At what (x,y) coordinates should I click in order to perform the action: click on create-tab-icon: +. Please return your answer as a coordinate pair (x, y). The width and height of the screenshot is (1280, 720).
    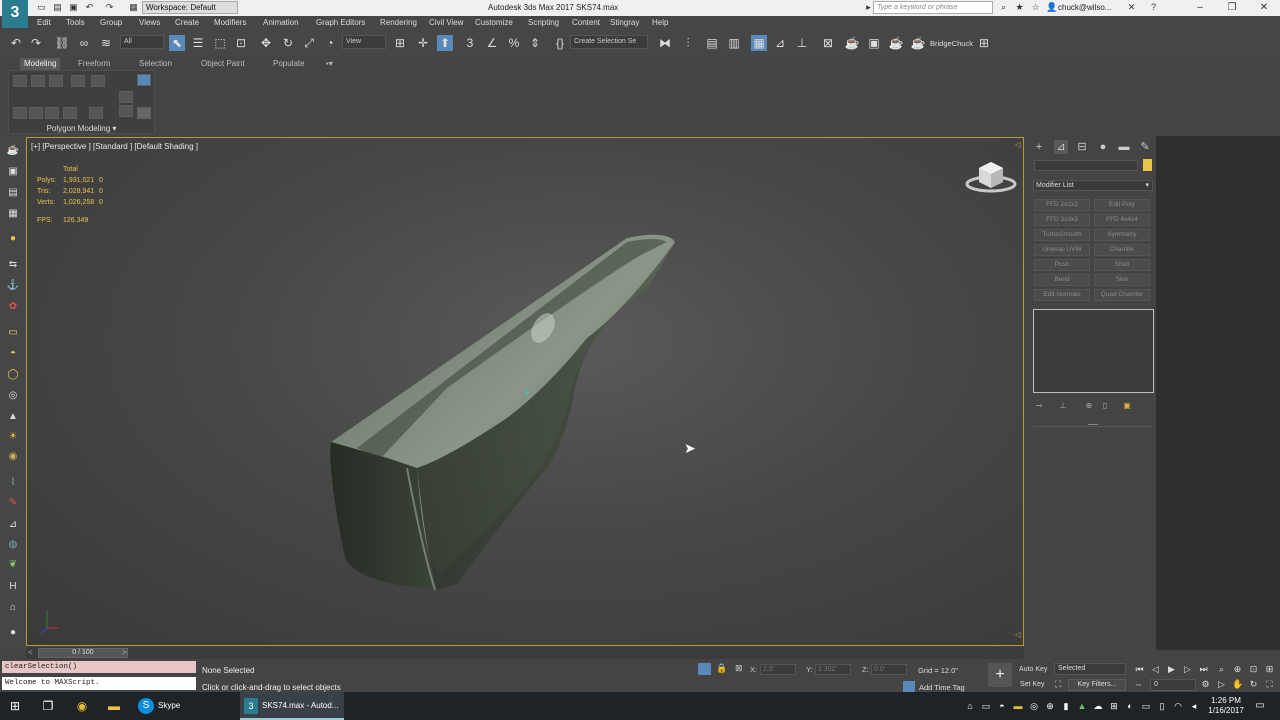
    Looking at the image, I should click on (1039, 147).